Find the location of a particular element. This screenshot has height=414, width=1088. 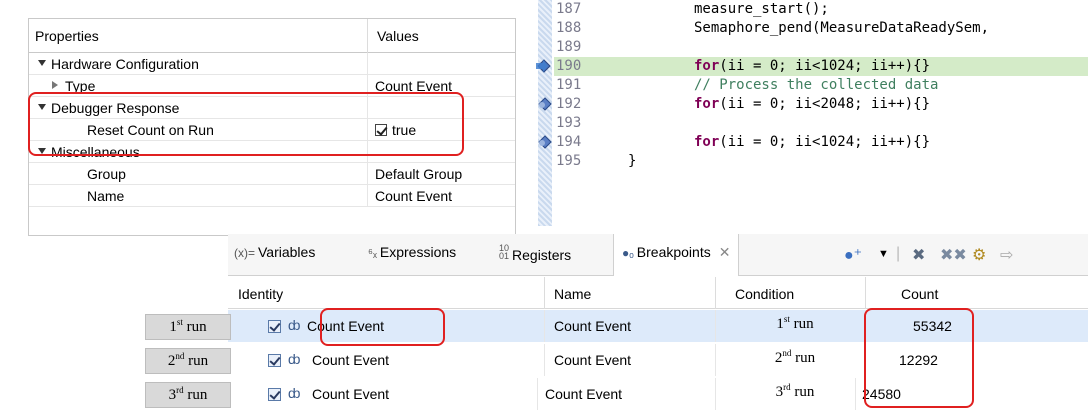

tab-variables: (x)= Variables is located at coordinates (274, 252).